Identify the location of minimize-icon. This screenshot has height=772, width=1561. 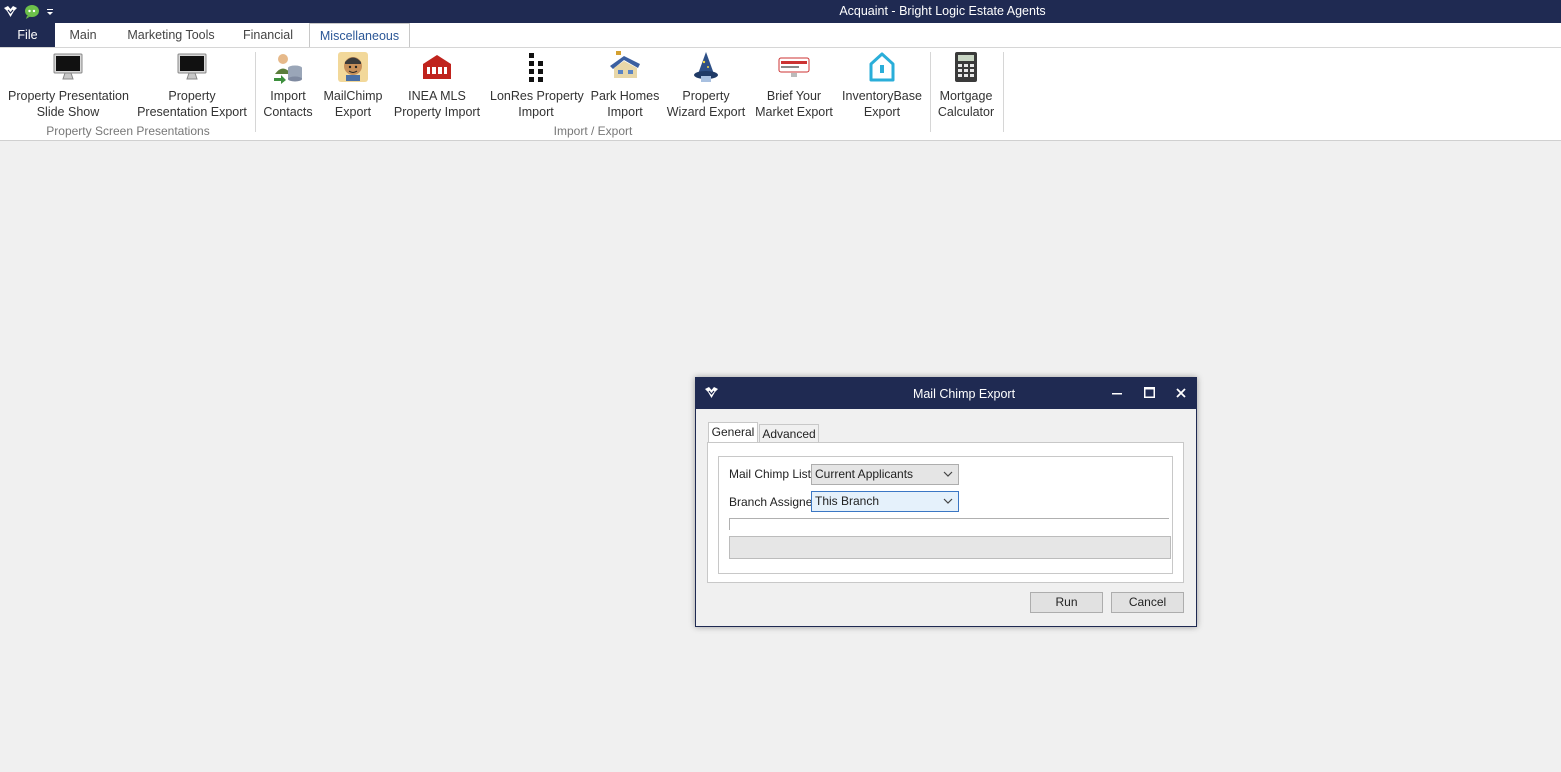
(1117, 394).